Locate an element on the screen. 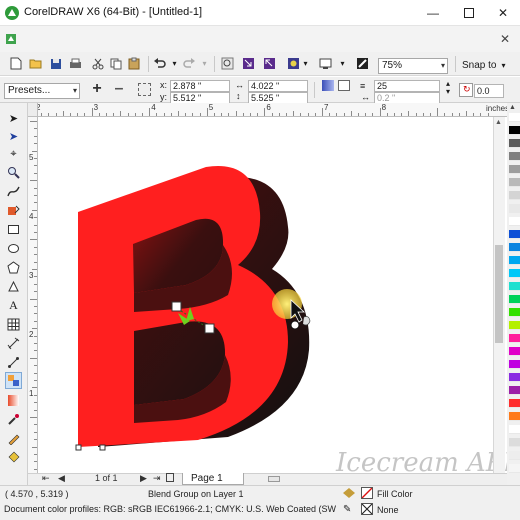 The image size is (520, 520). maximize-button is located at coordinates (469, 13).